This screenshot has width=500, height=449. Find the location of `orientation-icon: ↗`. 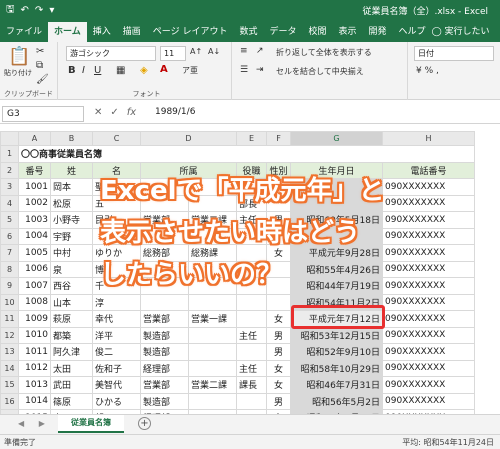

orientation-icon: ↗ is located at coordinates (260, 51).